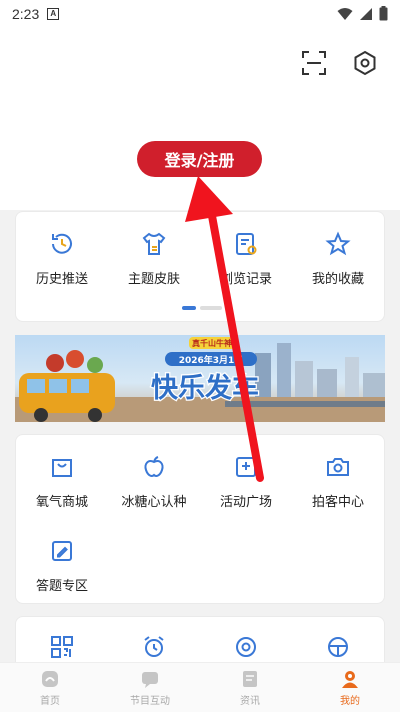 This screenshot has height=712, width=400. Describe the element at coordinates (50, 687) in the screenshot. I see `tab-home: 首页` at that location.